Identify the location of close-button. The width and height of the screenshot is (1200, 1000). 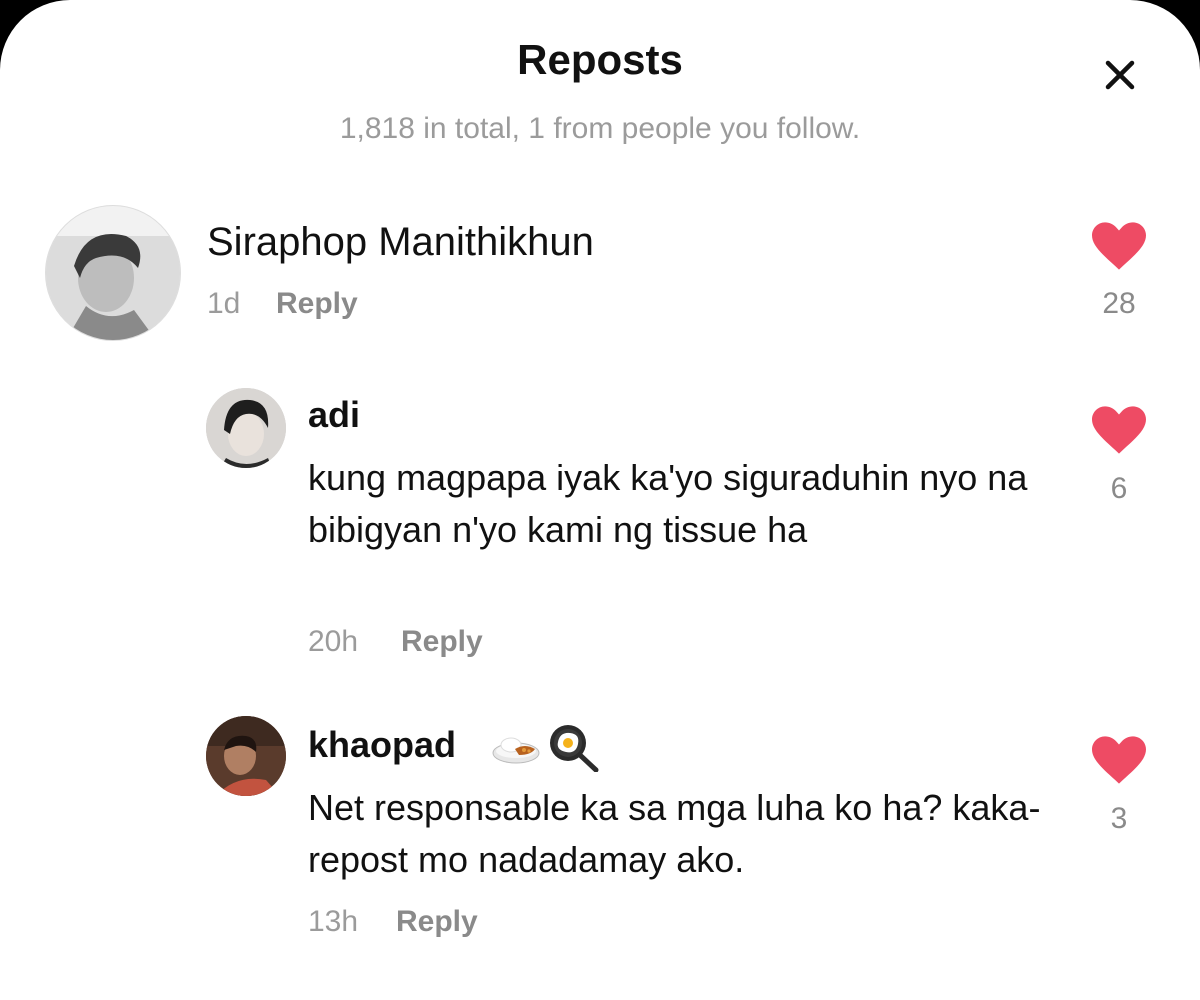
(1120, 75).